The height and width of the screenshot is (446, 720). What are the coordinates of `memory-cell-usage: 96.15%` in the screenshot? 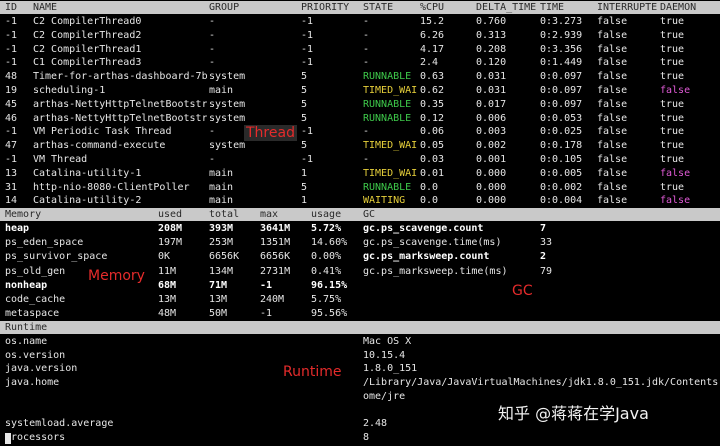 It's located at (329, 285).